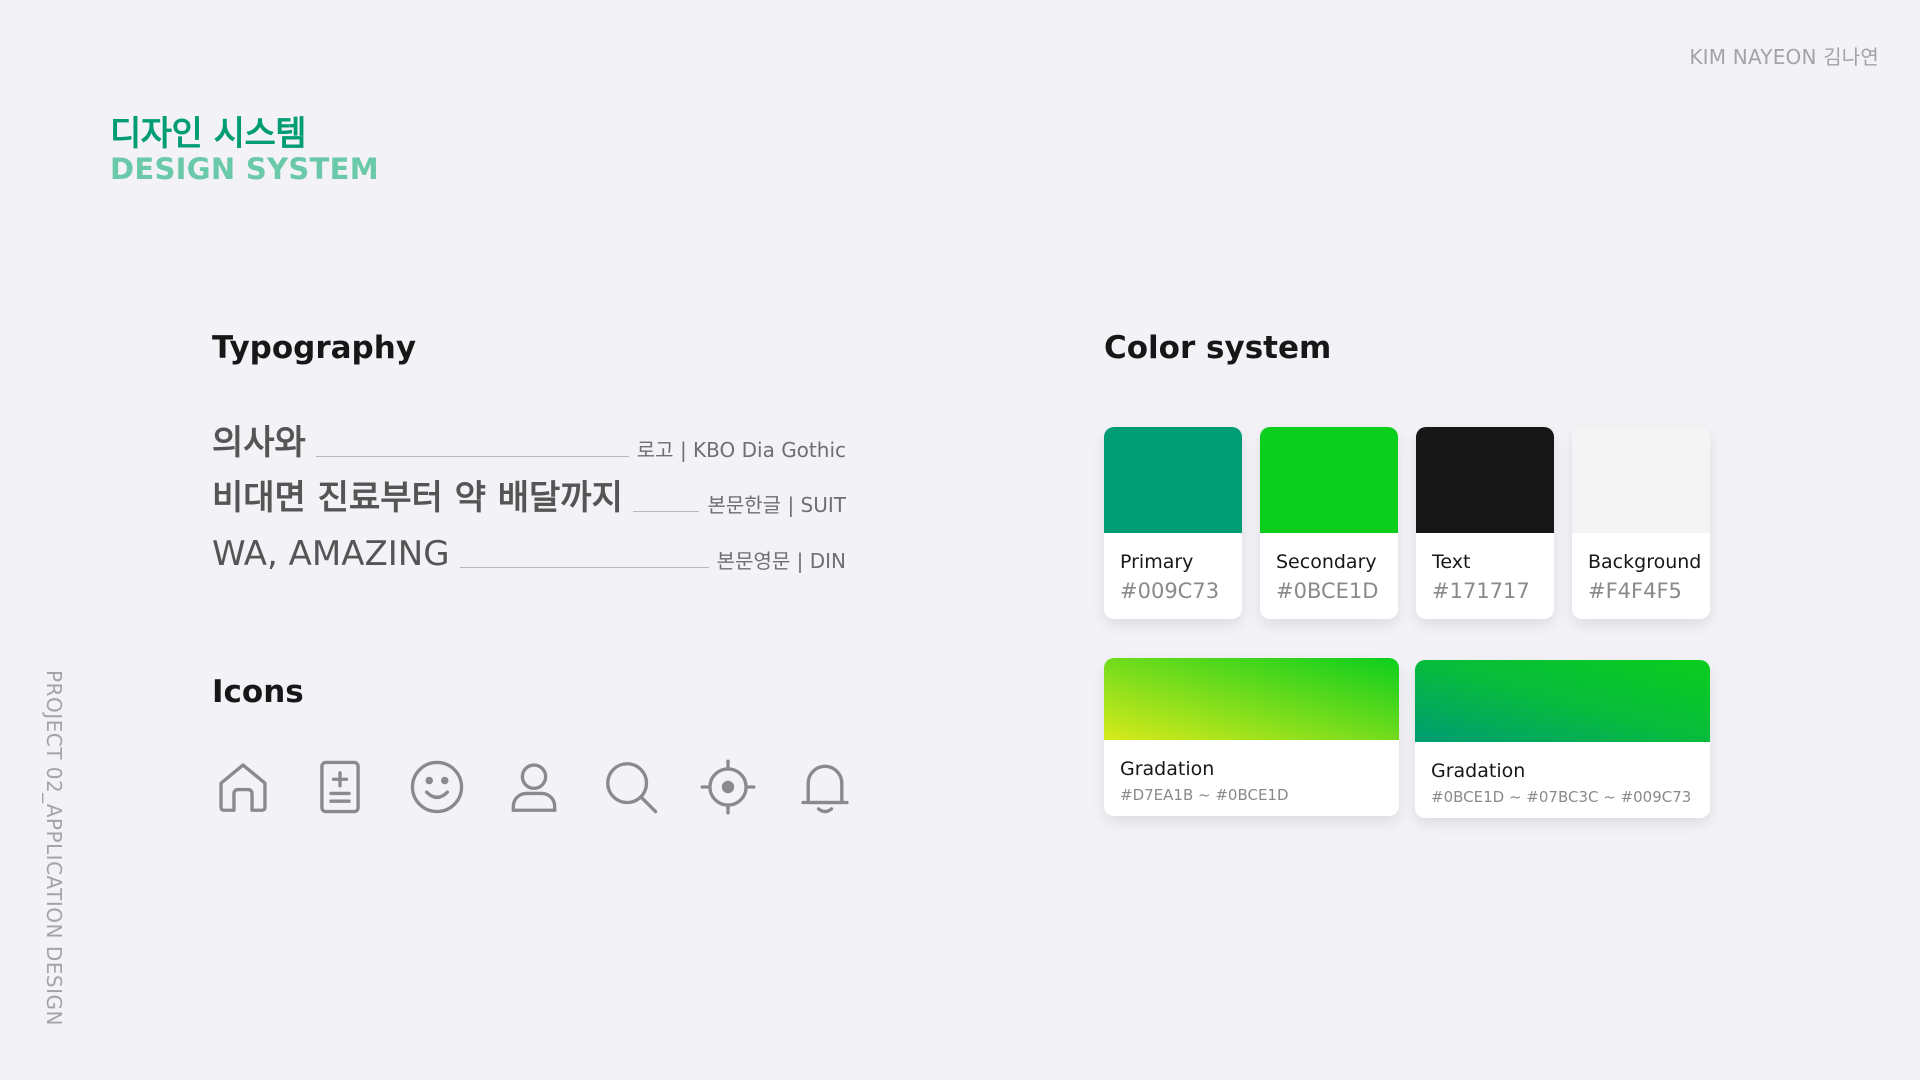 Image resolution: width=1920 pixels, height=1080 pixels. What do you see at coordinates (776, 505) in the screenshot?
I see `typography-font-label: 본문한글 | SUIT` at bounding box center [776, 505].